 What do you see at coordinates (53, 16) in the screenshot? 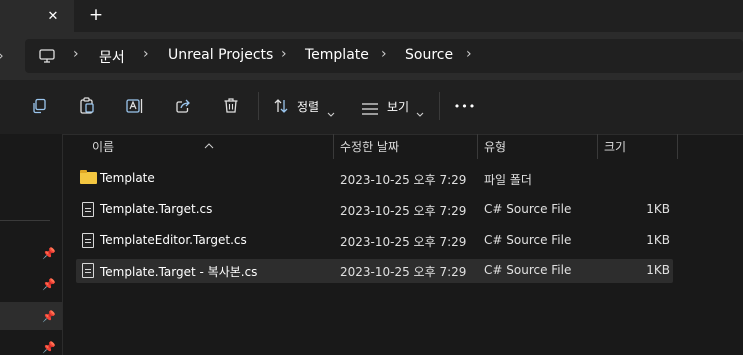
I see `close-tab-icon: ✕` at bounding box center [53, 16].